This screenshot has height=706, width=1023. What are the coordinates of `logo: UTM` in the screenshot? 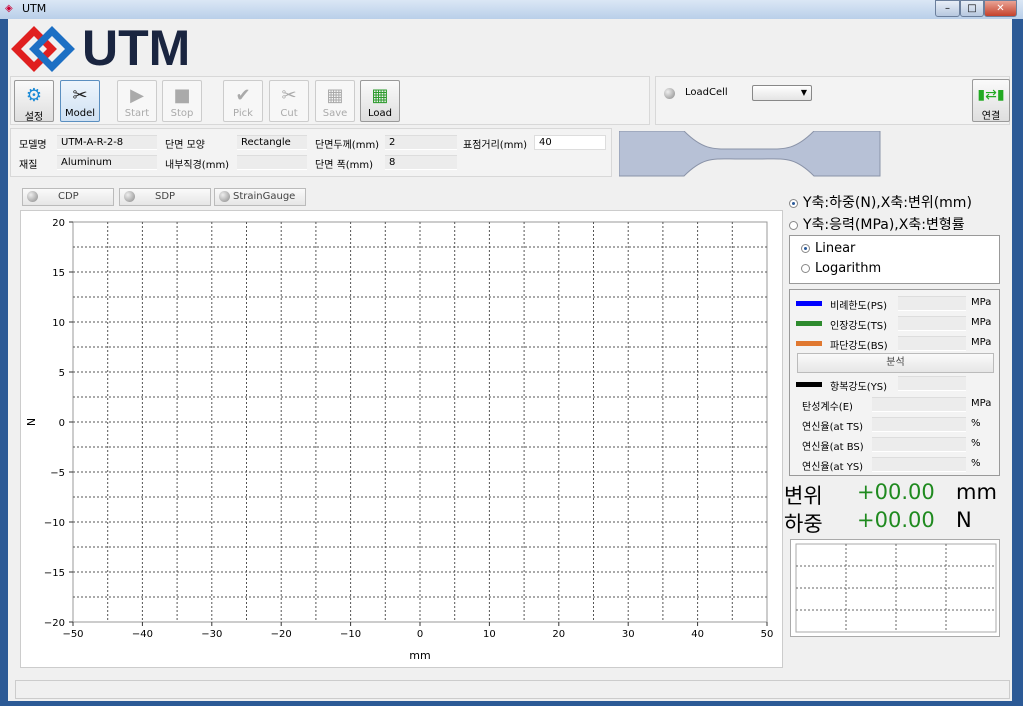 It's located at (105, 48).